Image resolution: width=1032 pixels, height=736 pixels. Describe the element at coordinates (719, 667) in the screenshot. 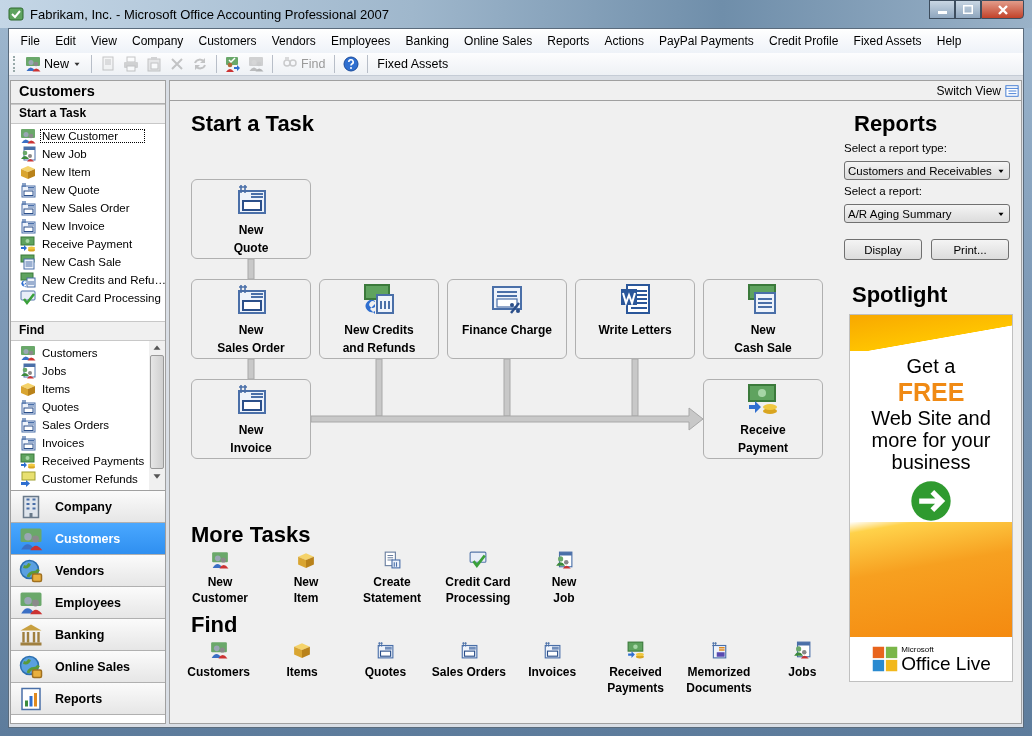

I see `find-link: Memorized Documents` at that location.